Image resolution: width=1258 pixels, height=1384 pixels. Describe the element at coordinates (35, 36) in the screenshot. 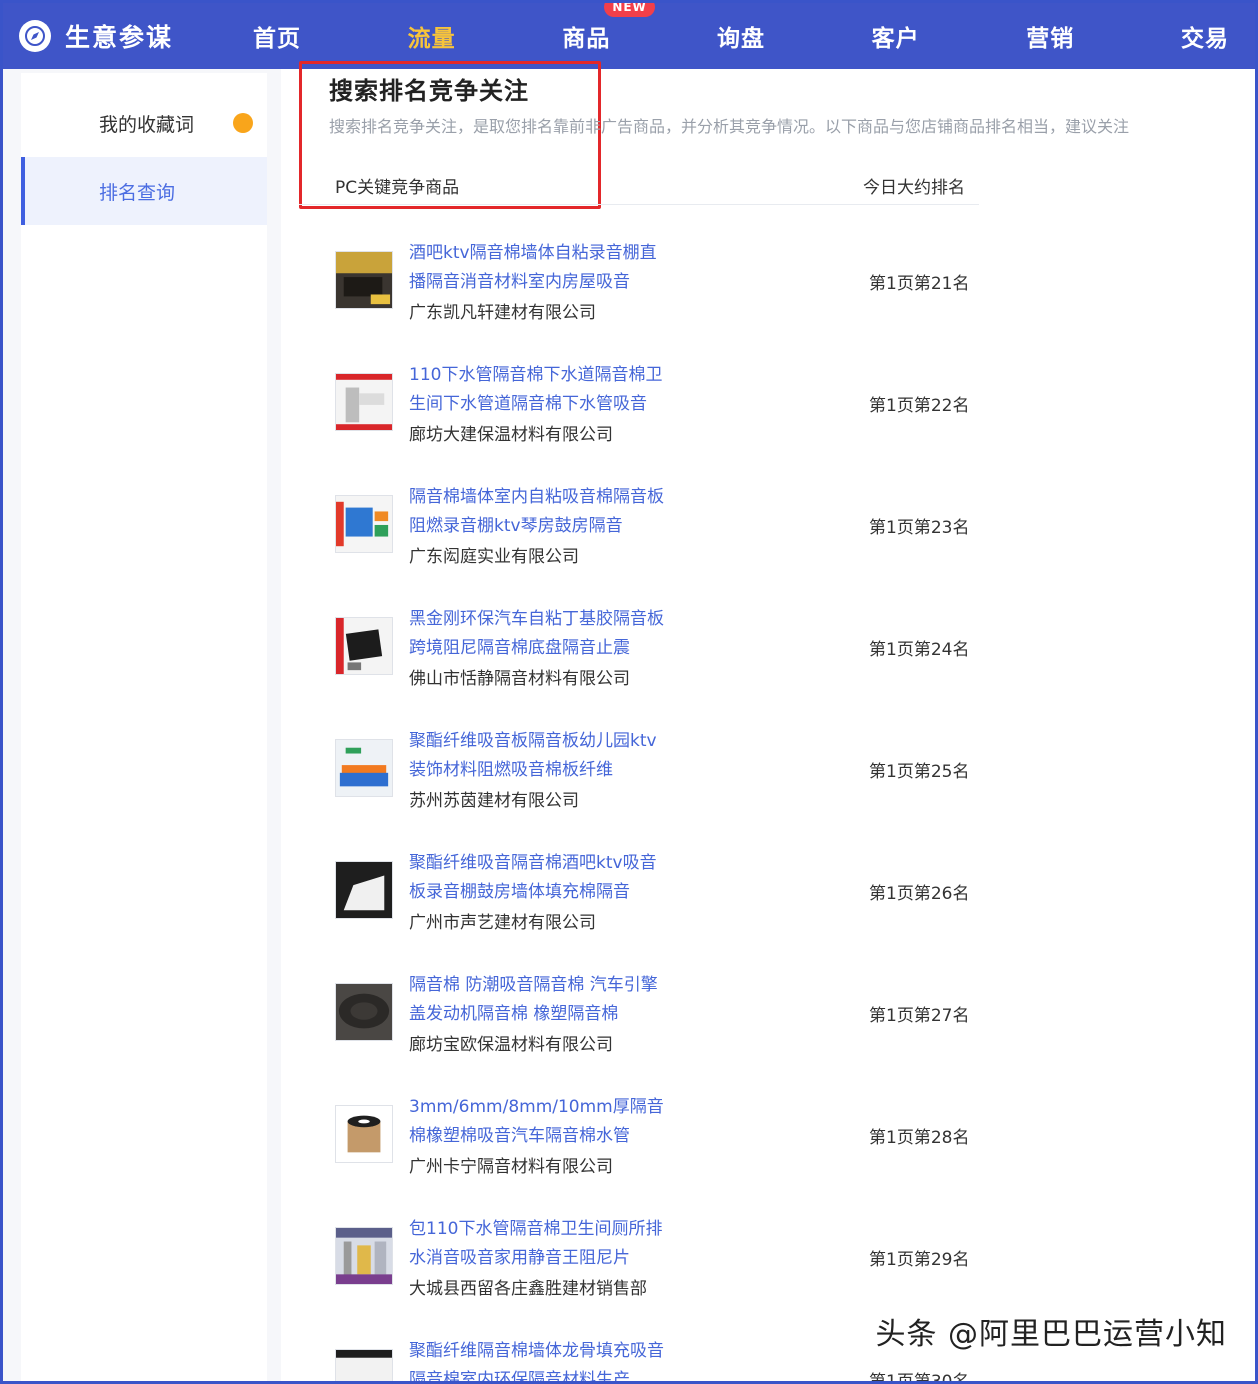

I see `compass-icon` at that location.